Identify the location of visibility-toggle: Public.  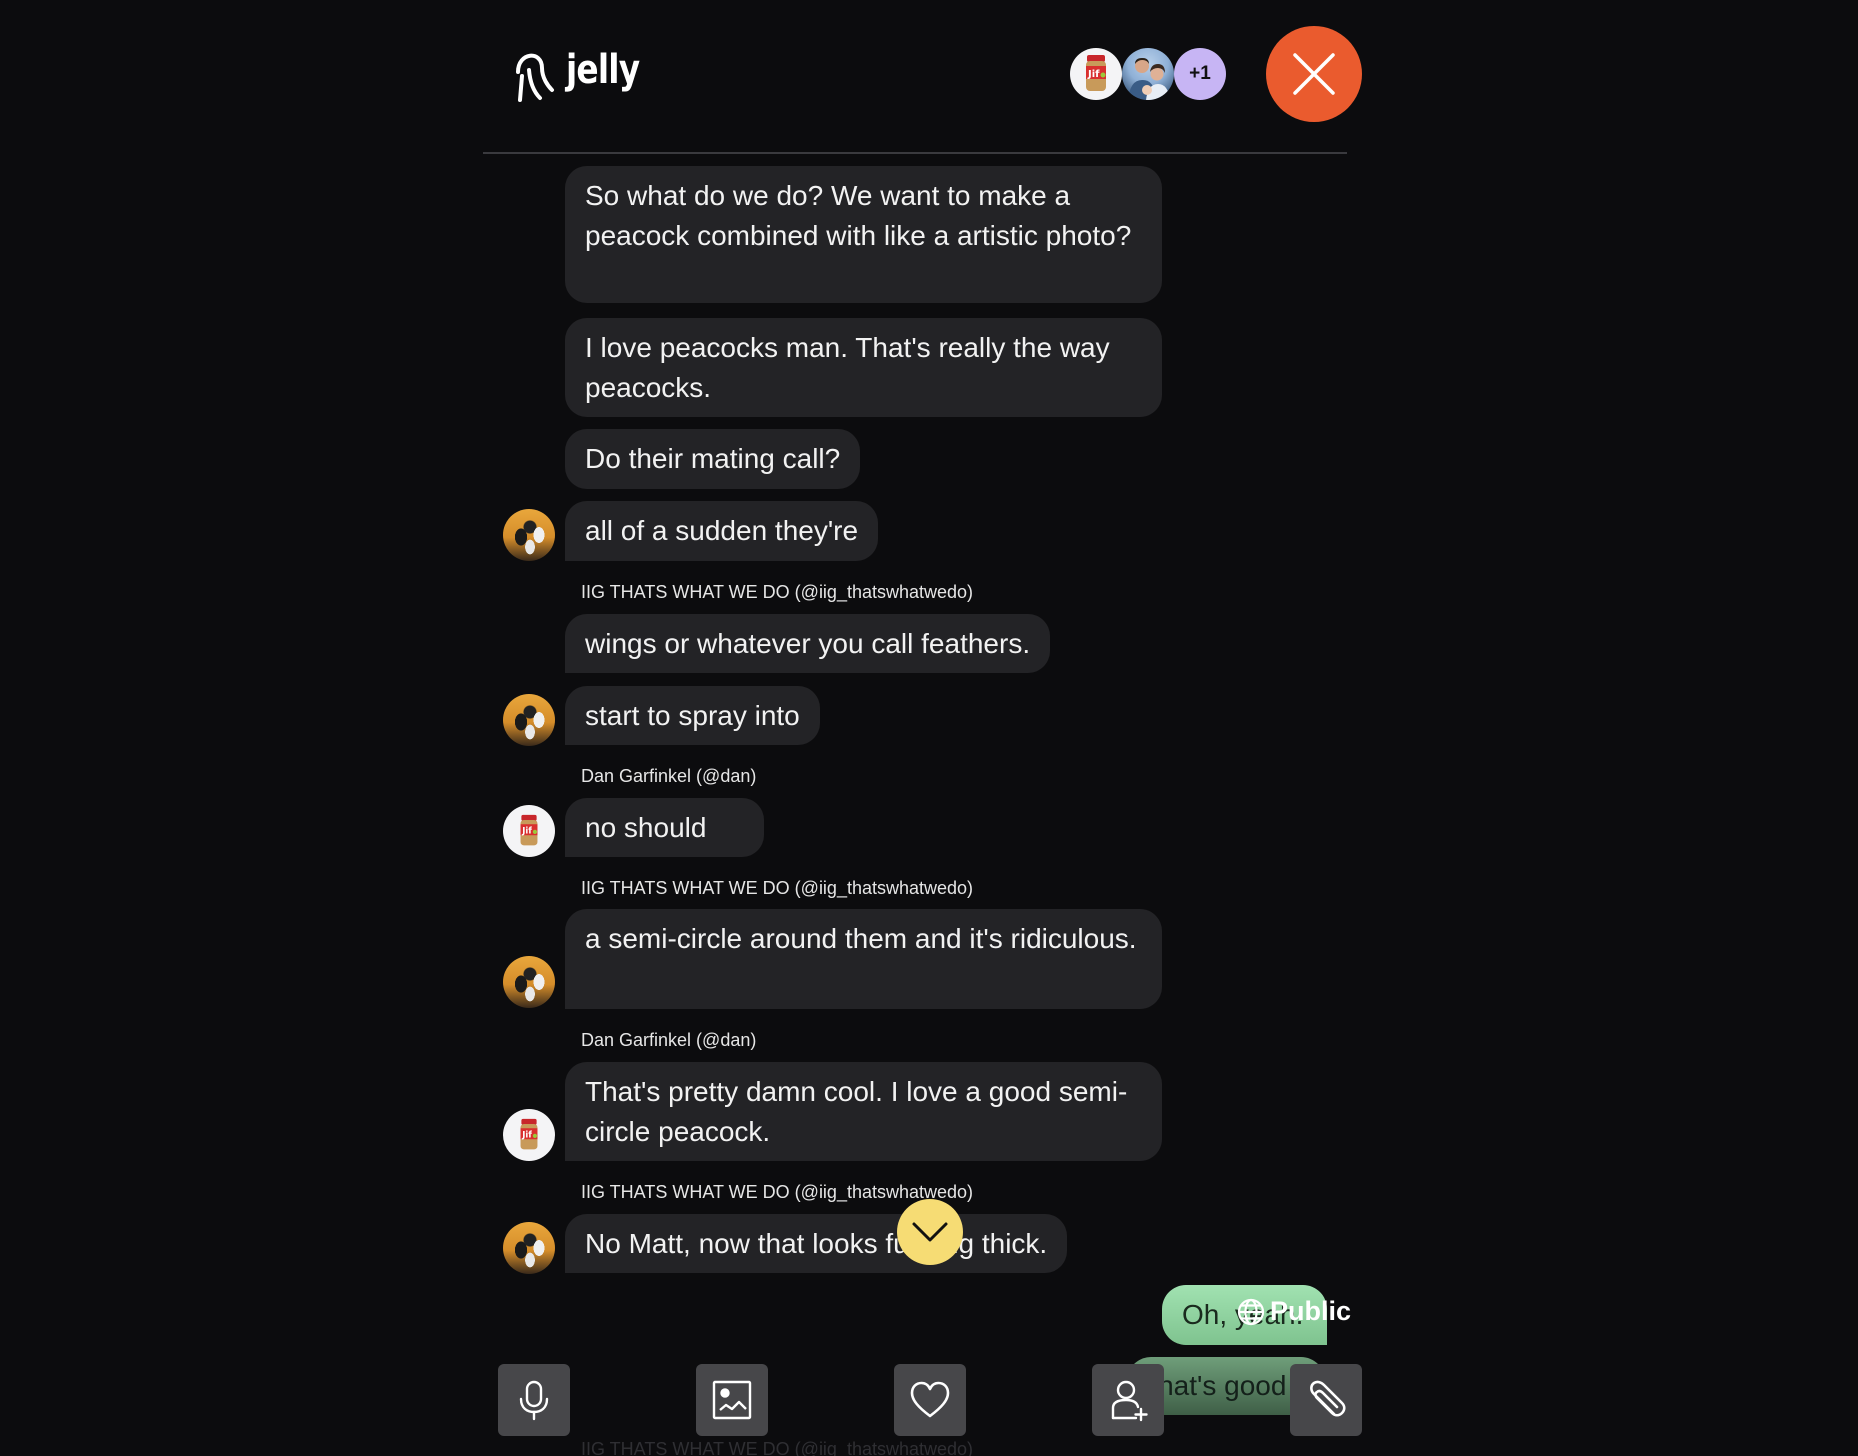
(1293, 1311).